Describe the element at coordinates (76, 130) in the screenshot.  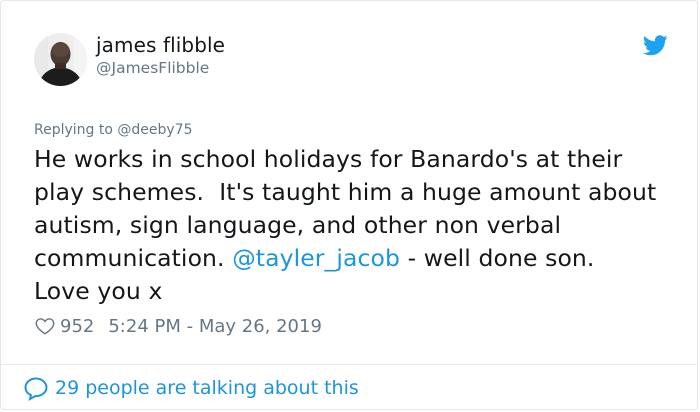
I see `replying-prefix: Replying to` at that location.